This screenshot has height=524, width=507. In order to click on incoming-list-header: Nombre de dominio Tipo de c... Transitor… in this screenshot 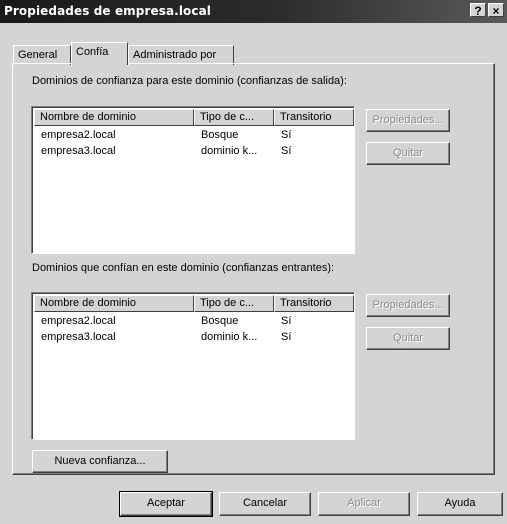, I will do `click(194, 303)`.